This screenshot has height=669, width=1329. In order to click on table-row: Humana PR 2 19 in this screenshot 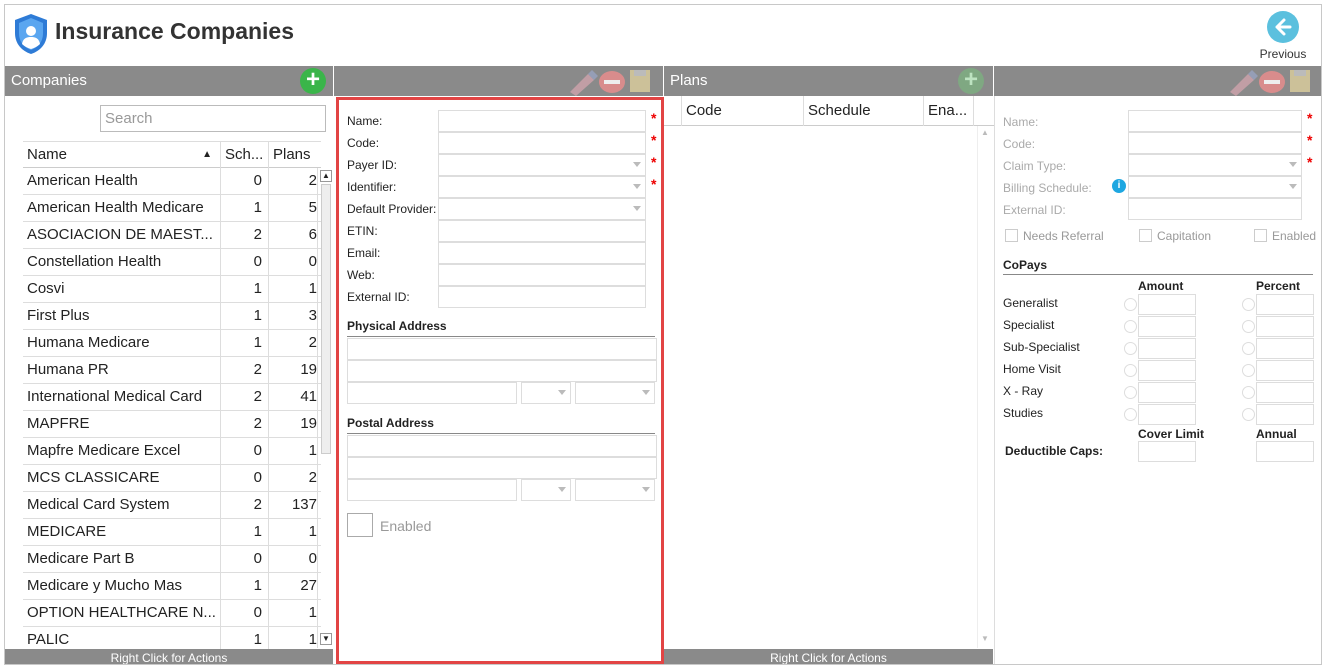, I will do `click(172, 370)`.